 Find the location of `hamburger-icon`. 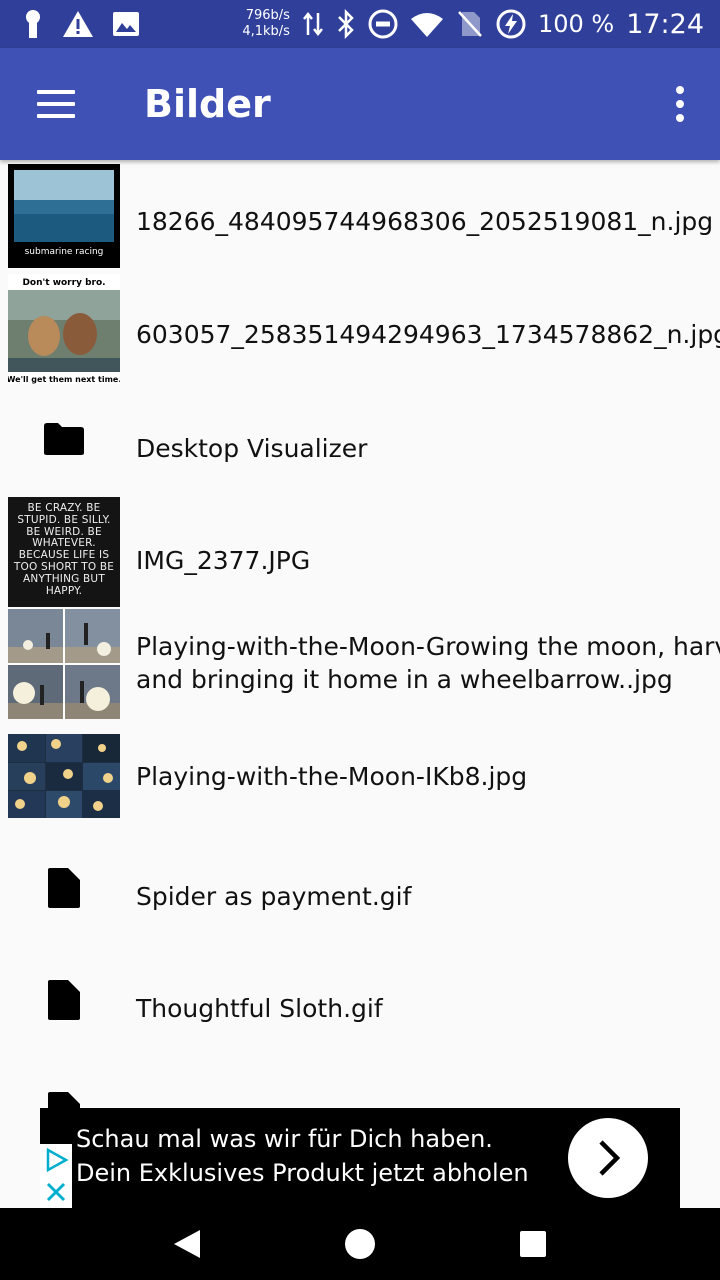

hamburger-icon is located at coordinates (56, 104).